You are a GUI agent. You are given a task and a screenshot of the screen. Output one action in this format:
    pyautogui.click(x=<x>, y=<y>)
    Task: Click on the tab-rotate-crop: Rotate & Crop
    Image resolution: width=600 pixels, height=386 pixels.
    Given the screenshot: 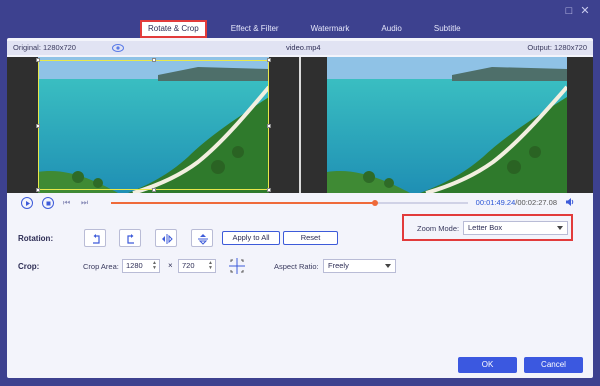 What is the action you would take?
    pyautogui.click(x=173, y=29)
    